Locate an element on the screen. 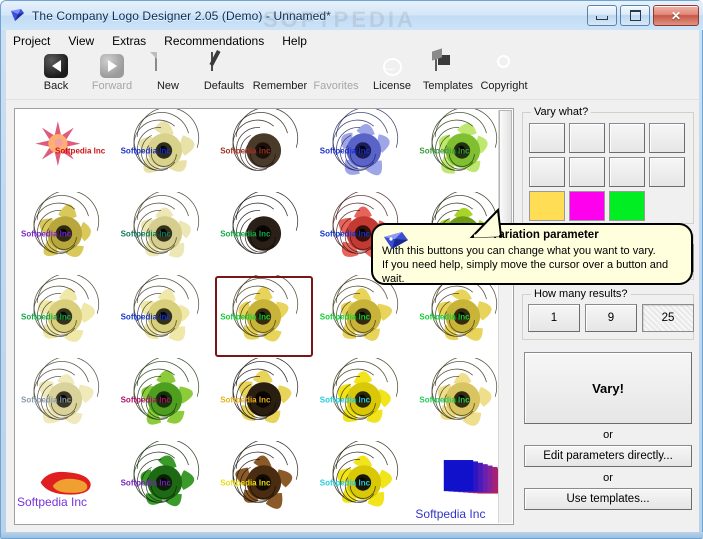 The image size is (703, 539). menu-item-recommendations: Recommendations is located at coordinates (219, 41).